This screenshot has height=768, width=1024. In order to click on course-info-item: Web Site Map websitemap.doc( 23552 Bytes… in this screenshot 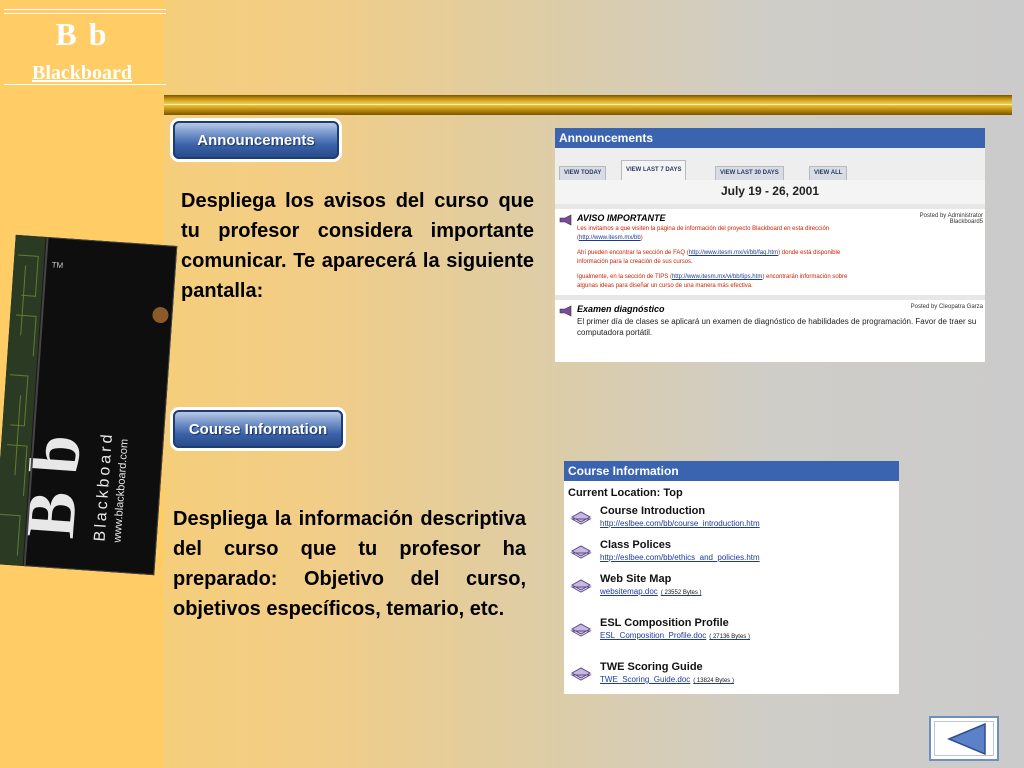, I will do `click(731, 595)`.